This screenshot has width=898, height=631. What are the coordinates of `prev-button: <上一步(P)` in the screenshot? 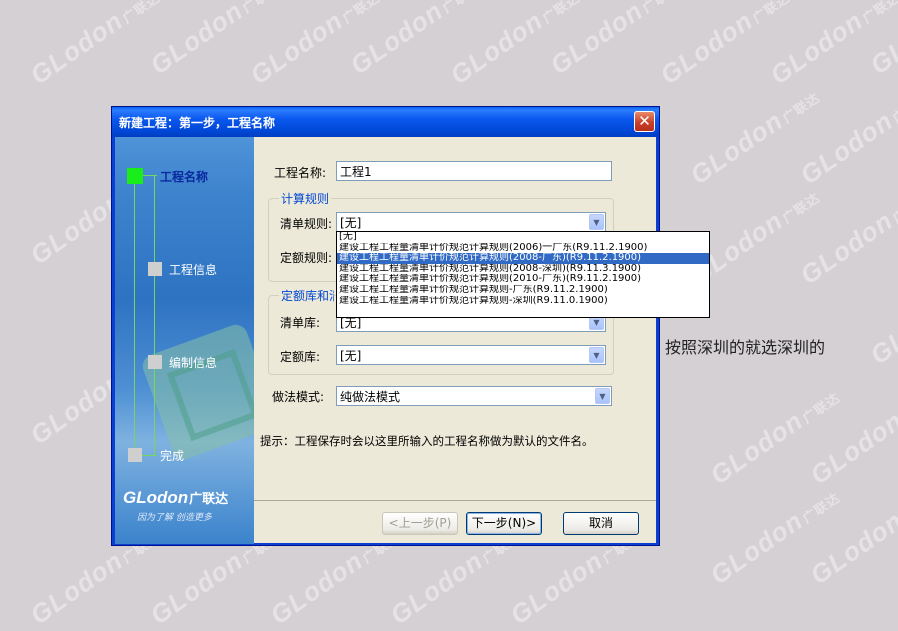 It's located at (420, 523).